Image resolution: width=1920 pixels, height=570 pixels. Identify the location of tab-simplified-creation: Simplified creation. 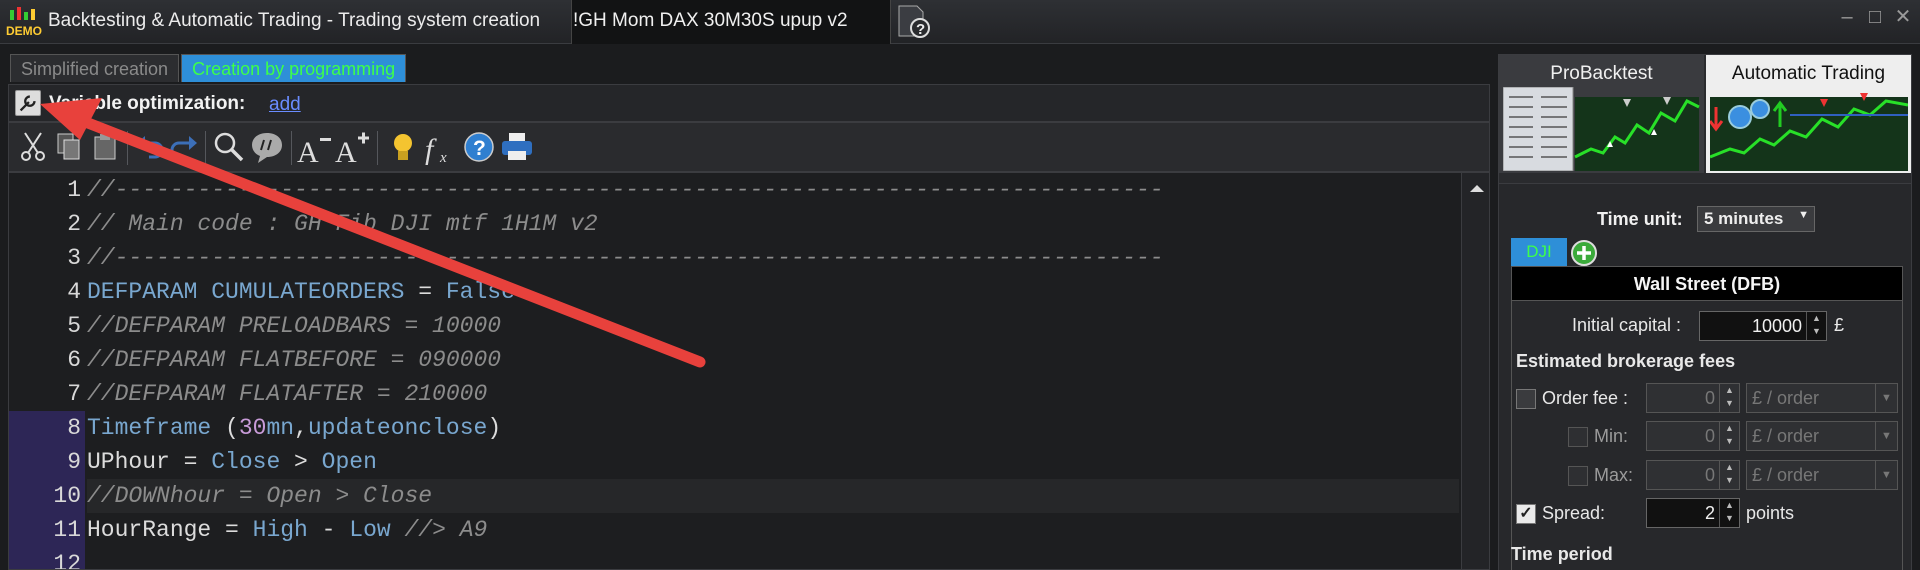
(95, 68).